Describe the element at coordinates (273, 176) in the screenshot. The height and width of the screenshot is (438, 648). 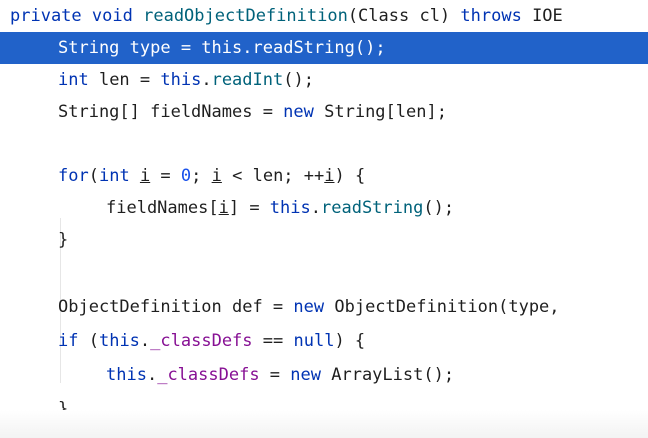
I see `code-text: < len; ++` at that location.